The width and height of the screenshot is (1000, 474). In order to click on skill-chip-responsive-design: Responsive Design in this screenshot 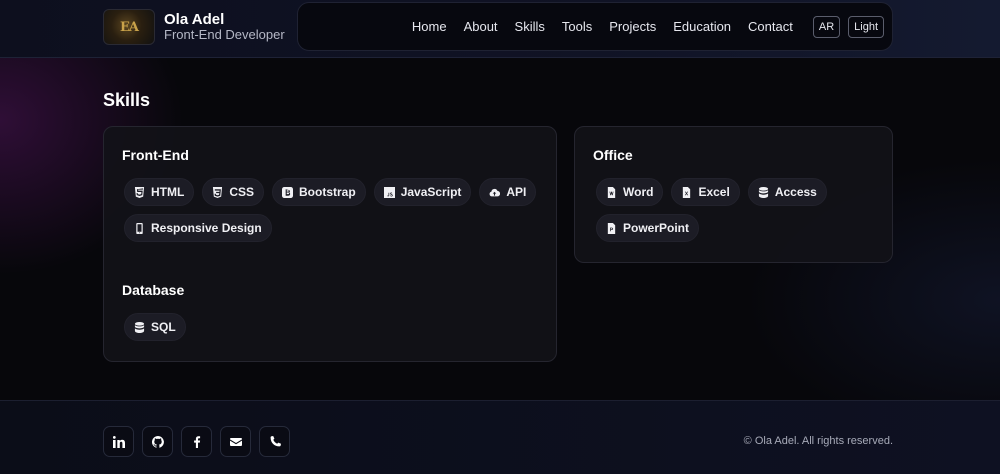, I will do `click(198, 228)`.